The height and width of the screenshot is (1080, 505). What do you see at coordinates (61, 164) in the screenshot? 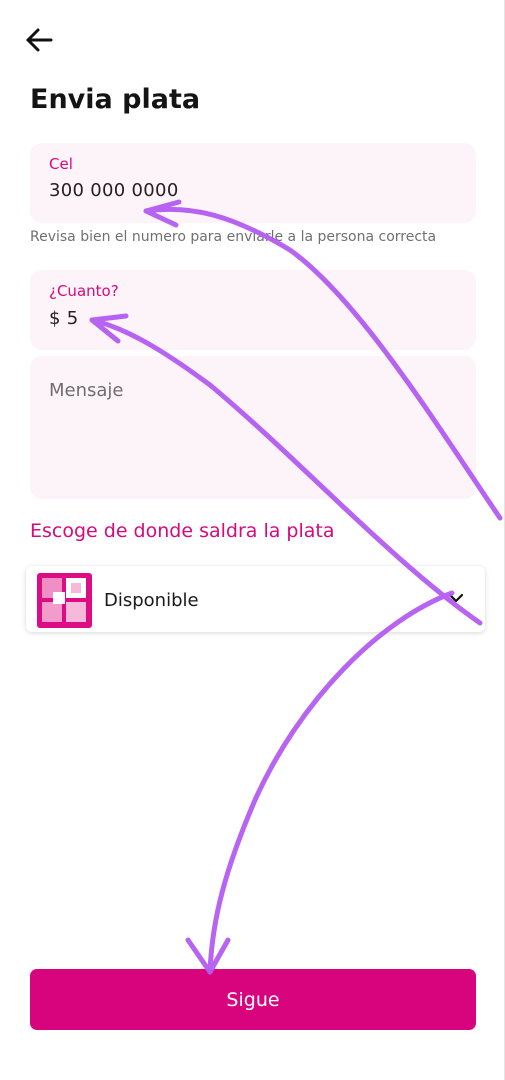
I see `phone-field-label: Cel` at bounding box center [61, 164].